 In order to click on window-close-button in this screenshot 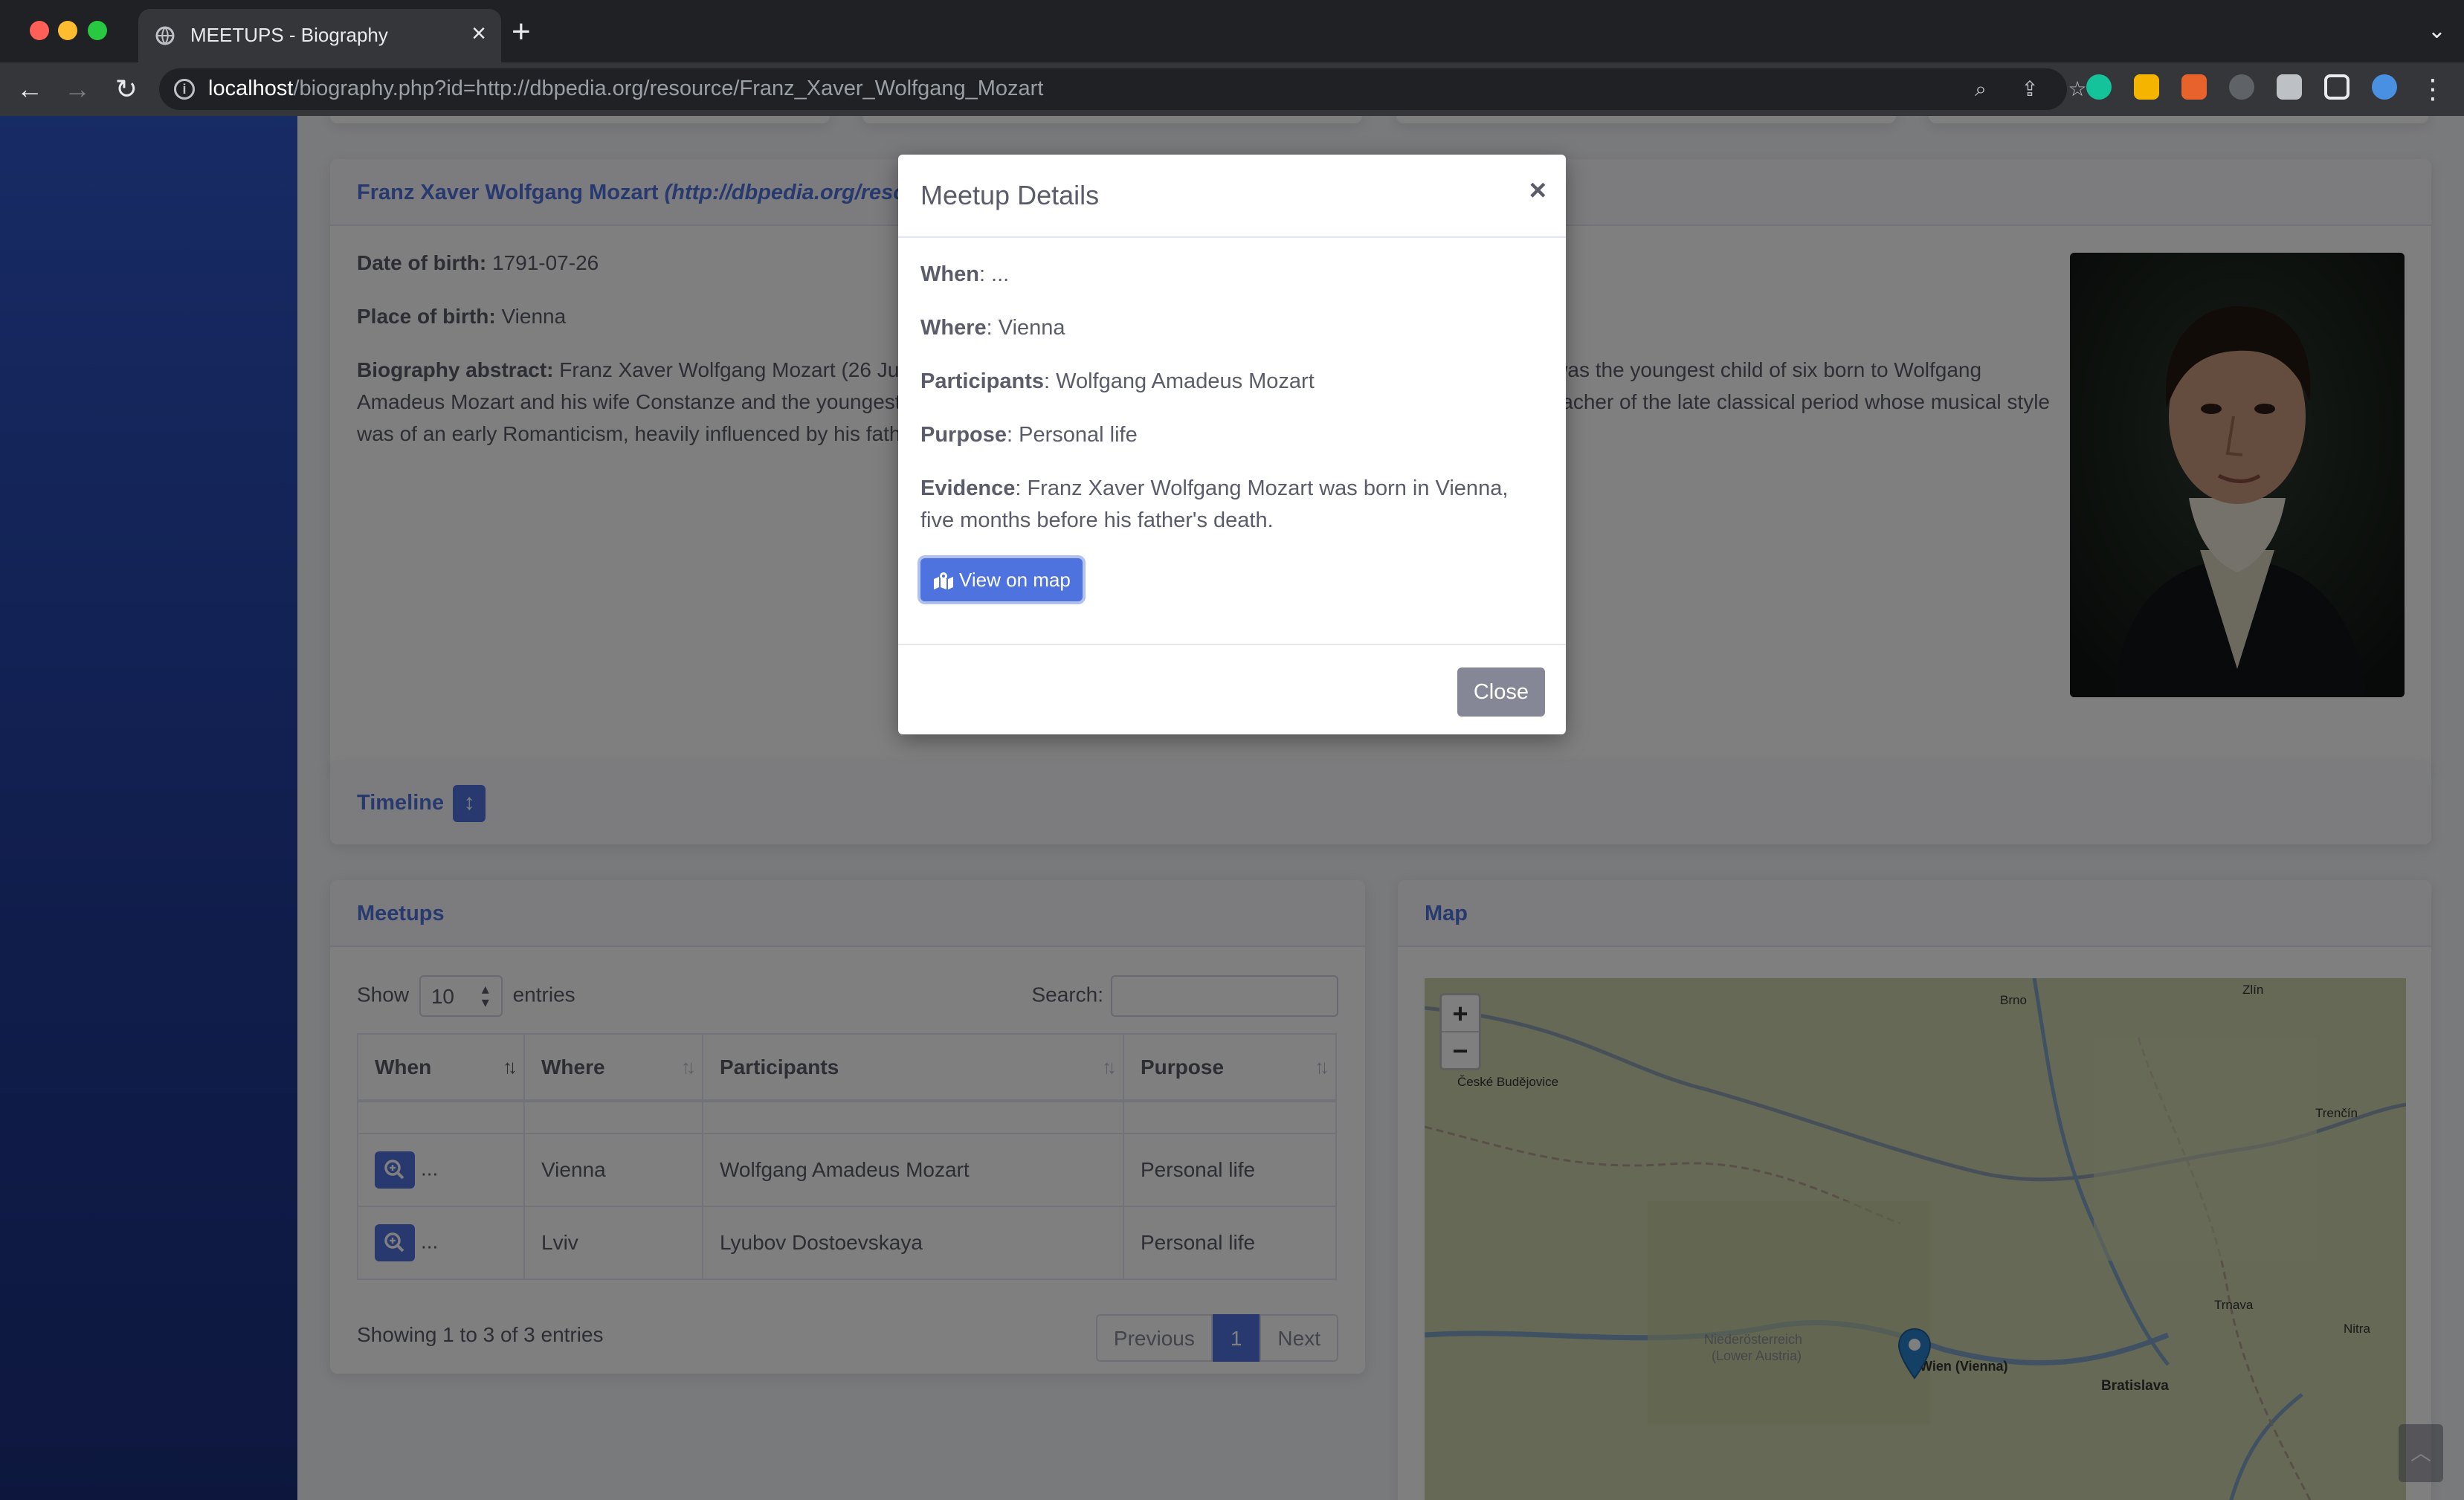, I will do `click(39, 30)`.